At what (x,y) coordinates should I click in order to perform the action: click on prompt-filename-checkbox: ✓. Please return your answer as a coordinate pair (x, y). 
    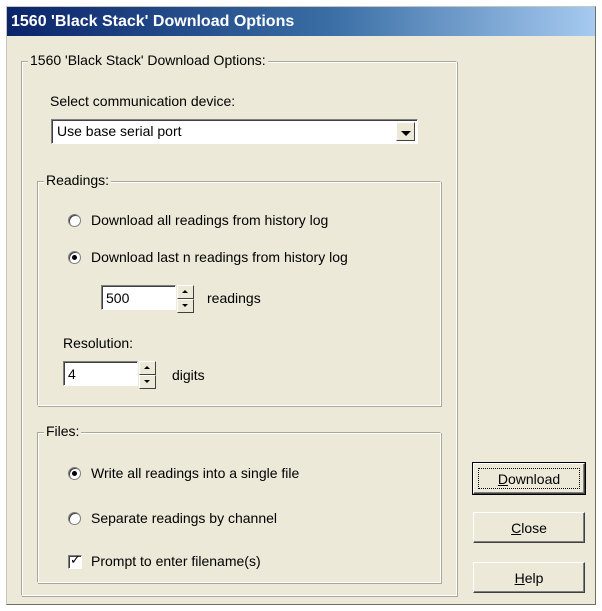
    Looking at the image, I should click on (75, 561).